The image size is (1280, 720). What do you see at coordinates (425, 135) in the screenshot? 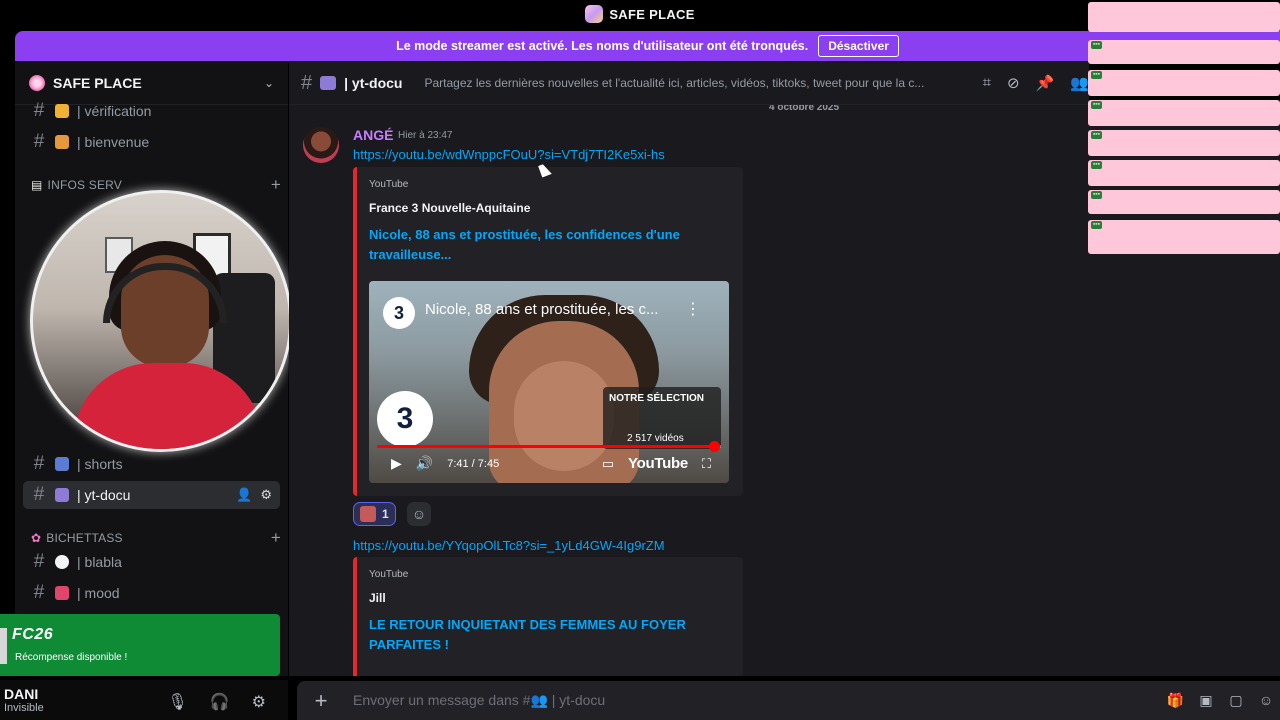
I see `message-timestamp: Hier à 23:47` at bounding box center [425, 135].